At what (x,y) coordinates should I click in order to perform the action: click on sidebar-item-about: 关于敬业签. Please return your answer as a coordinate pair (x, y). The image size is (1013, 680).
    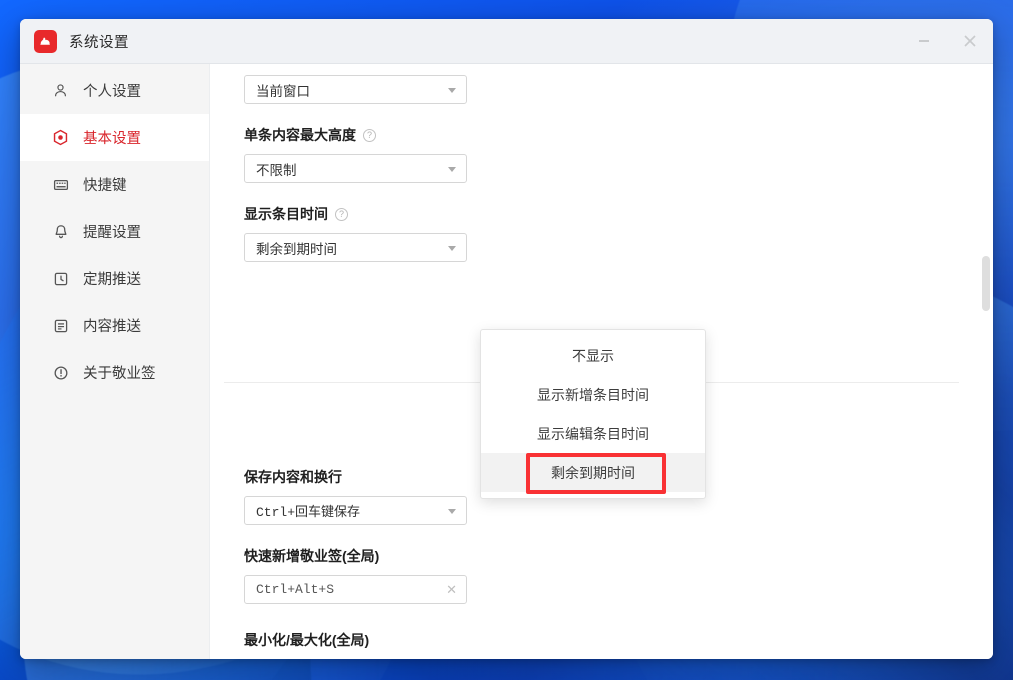
    Looking at the image, I should click on (114, 372).